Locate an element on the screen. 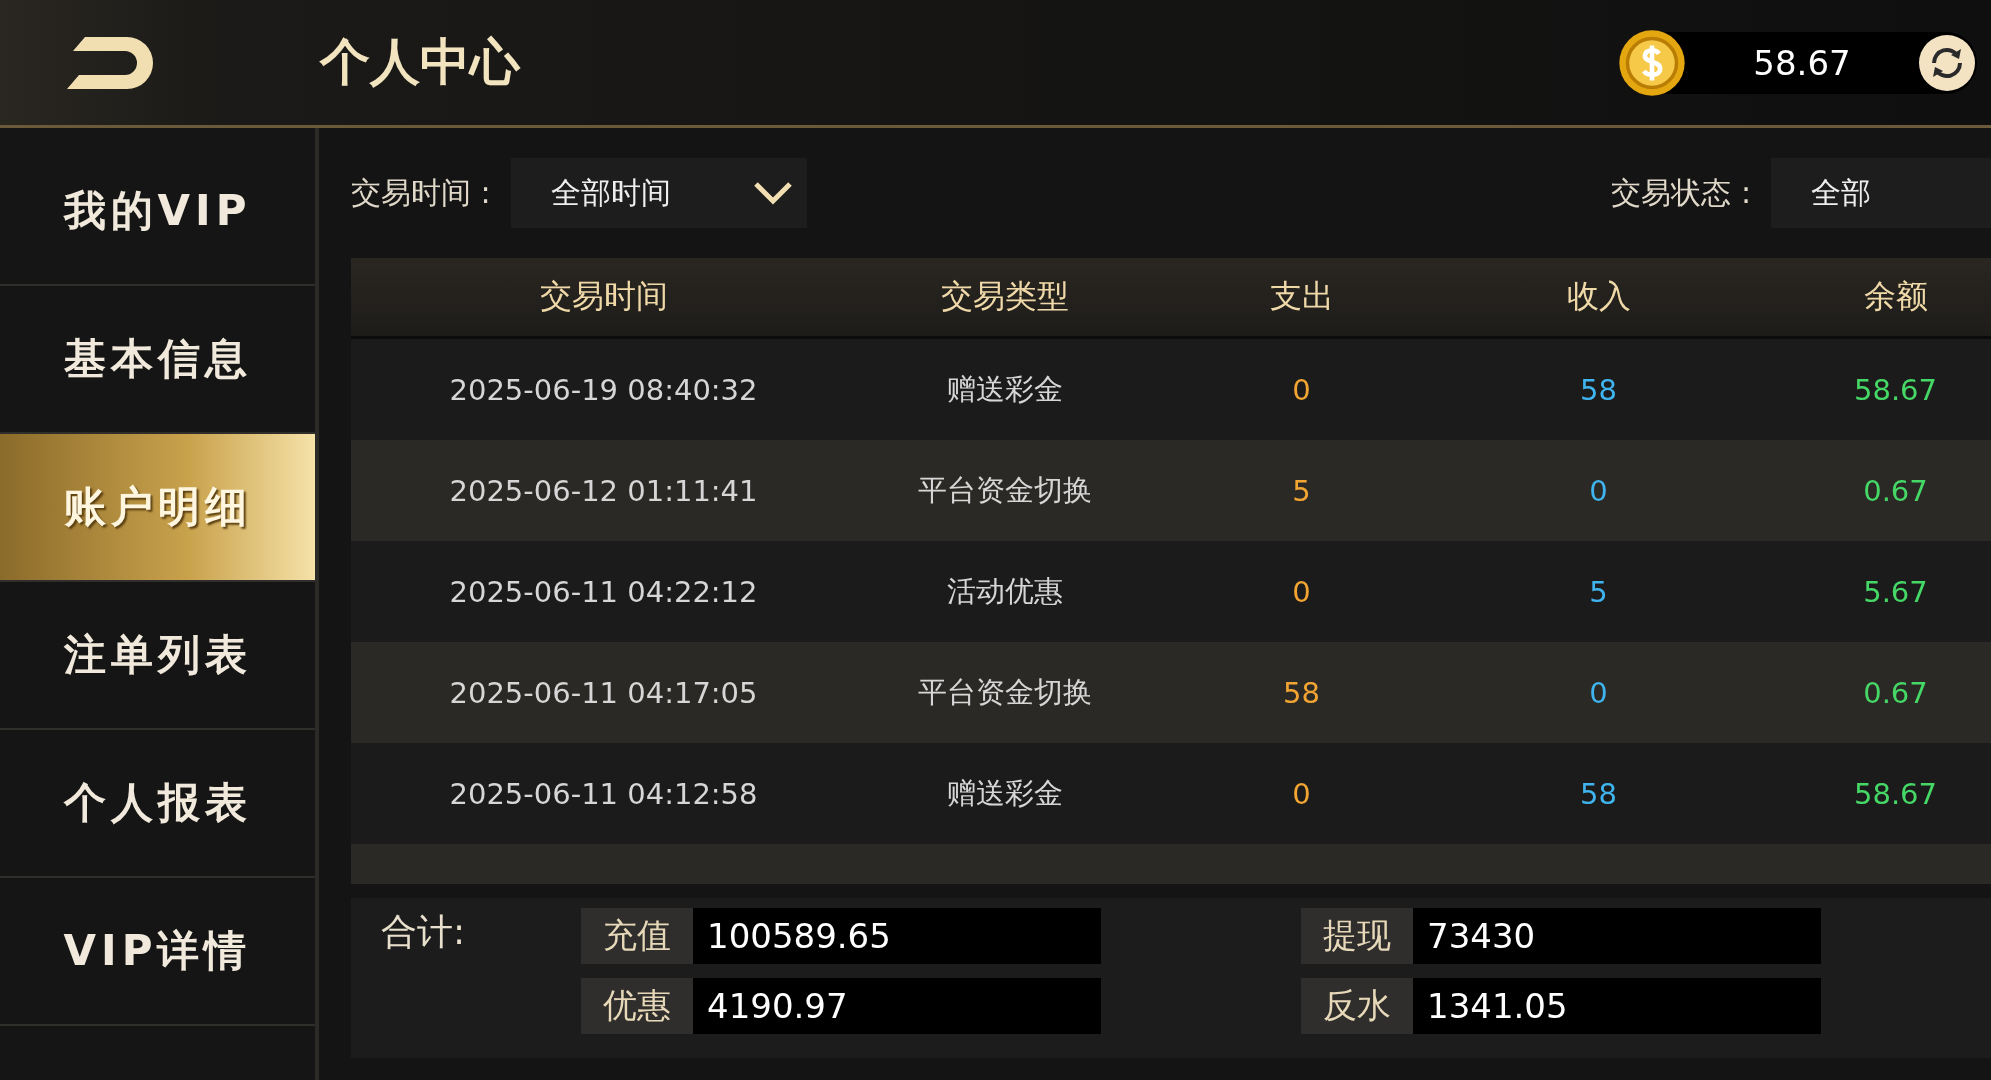 The image size is (1991, 1080). column-header: 支出 is located at coordinates (1301, 296).